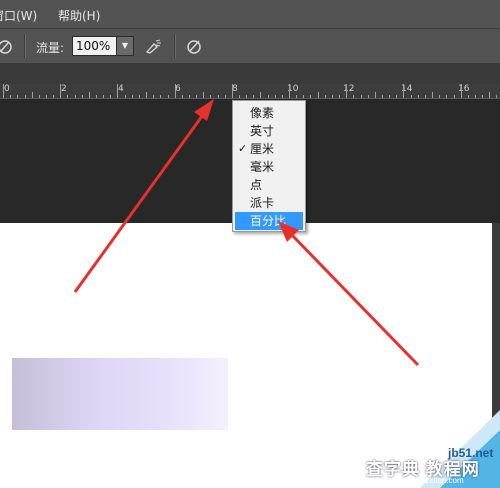 This screenshot has width=500, height=488. I want to click on arrow-to-percent, so click(349, 294).